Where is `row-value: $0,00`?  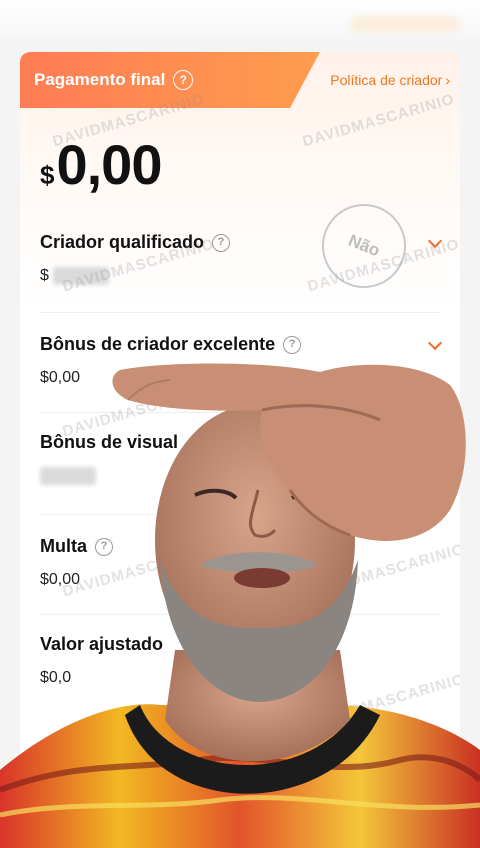
row-value: $0,00 is located at coordinates (60, 377).